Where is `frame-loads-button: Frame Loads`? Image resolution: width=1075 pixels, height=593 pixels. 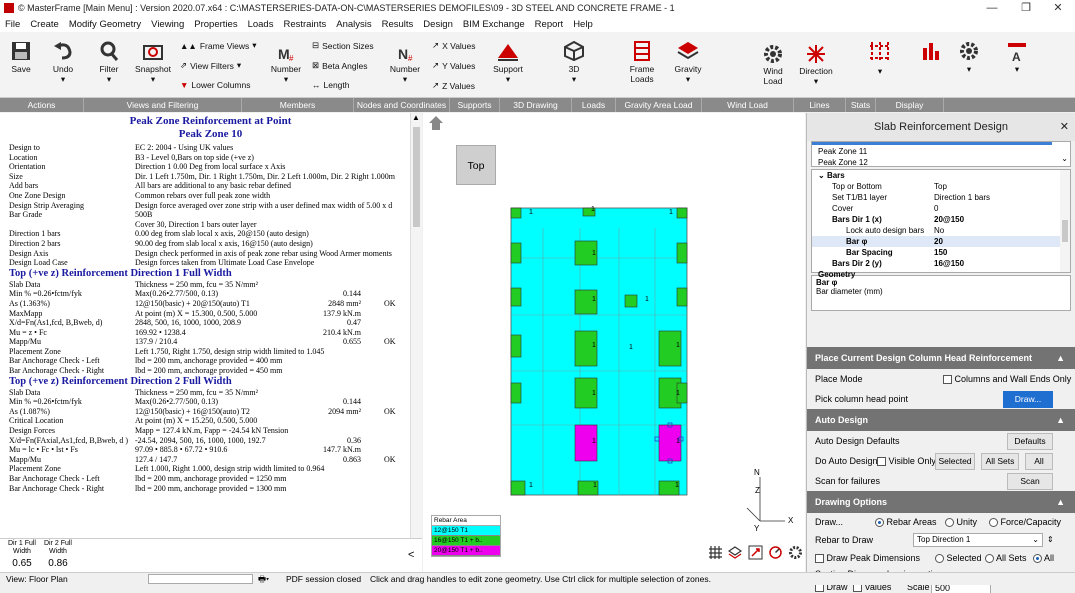 frame-loads-button: Frame Loads is located at coordinates (642, 62).